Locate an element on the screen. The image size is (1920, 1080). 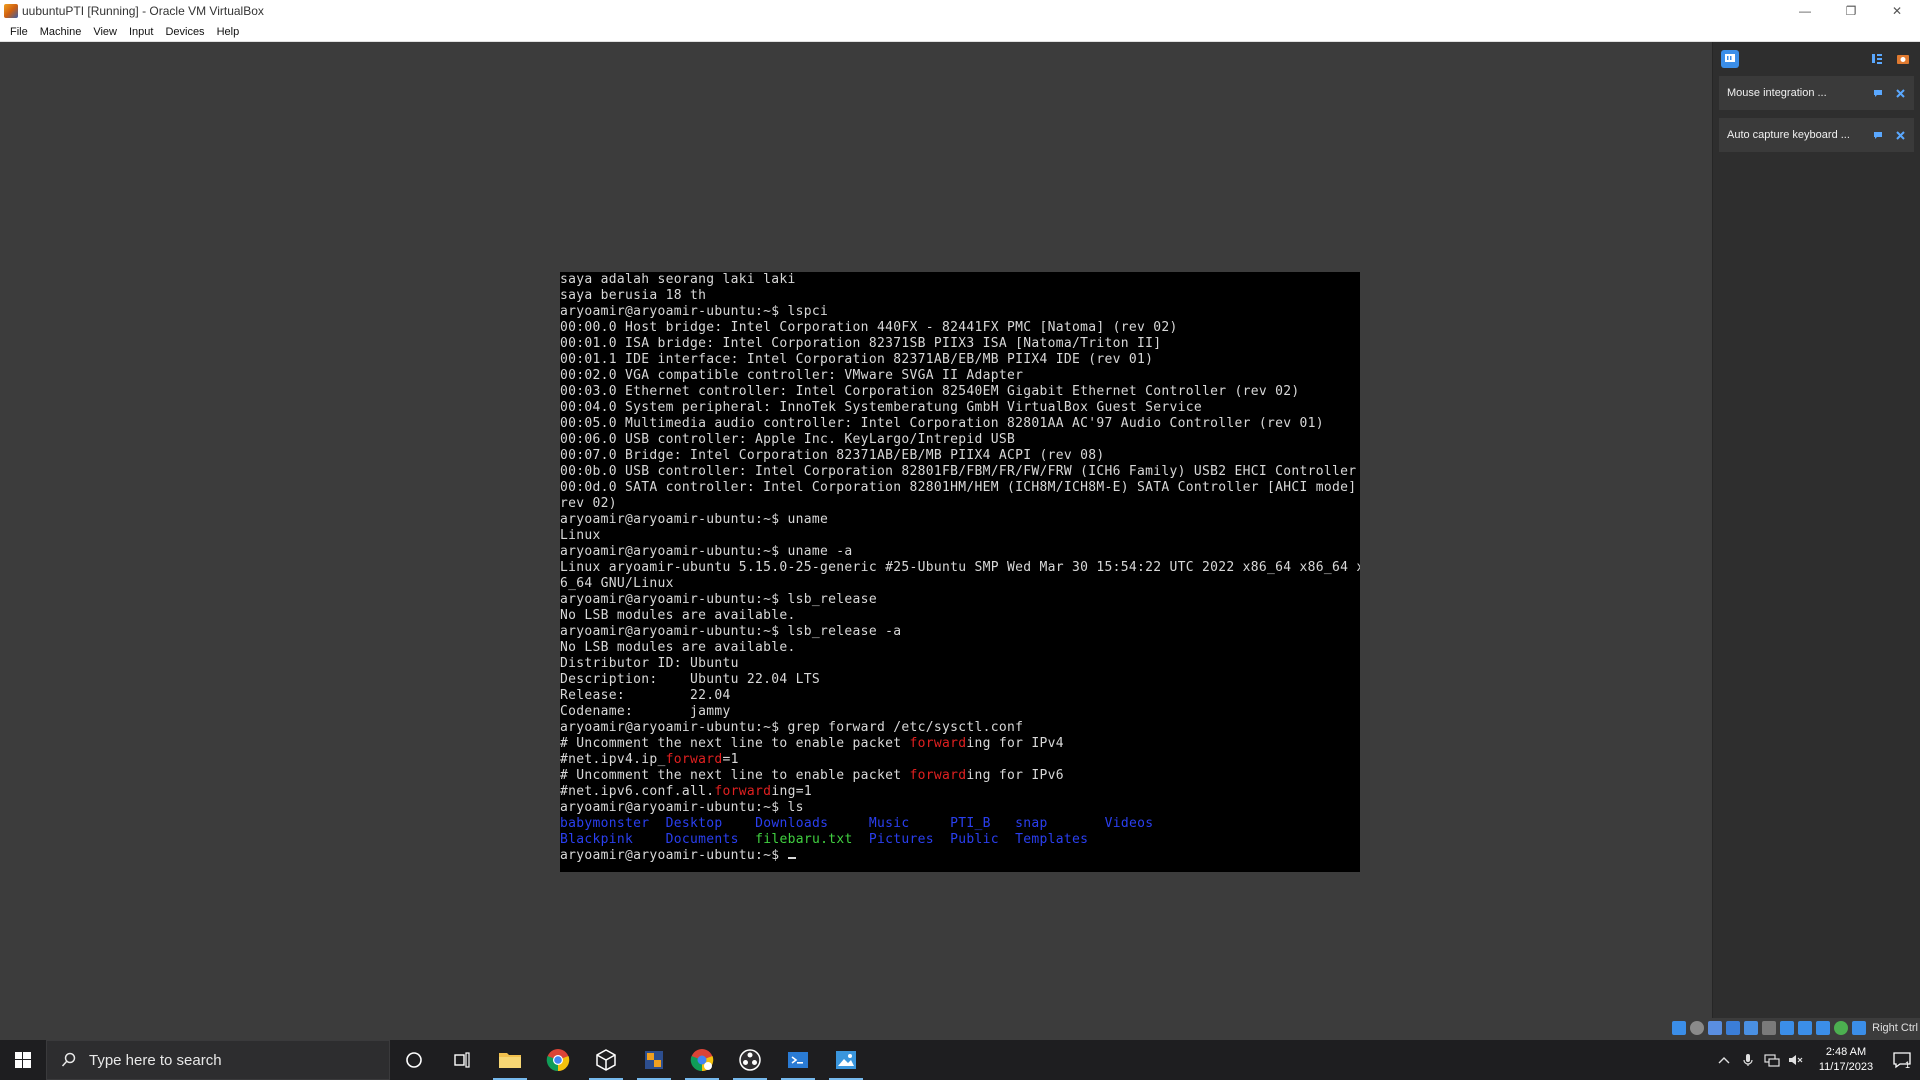
menu-input: Input is located at coordinates (141, 32).